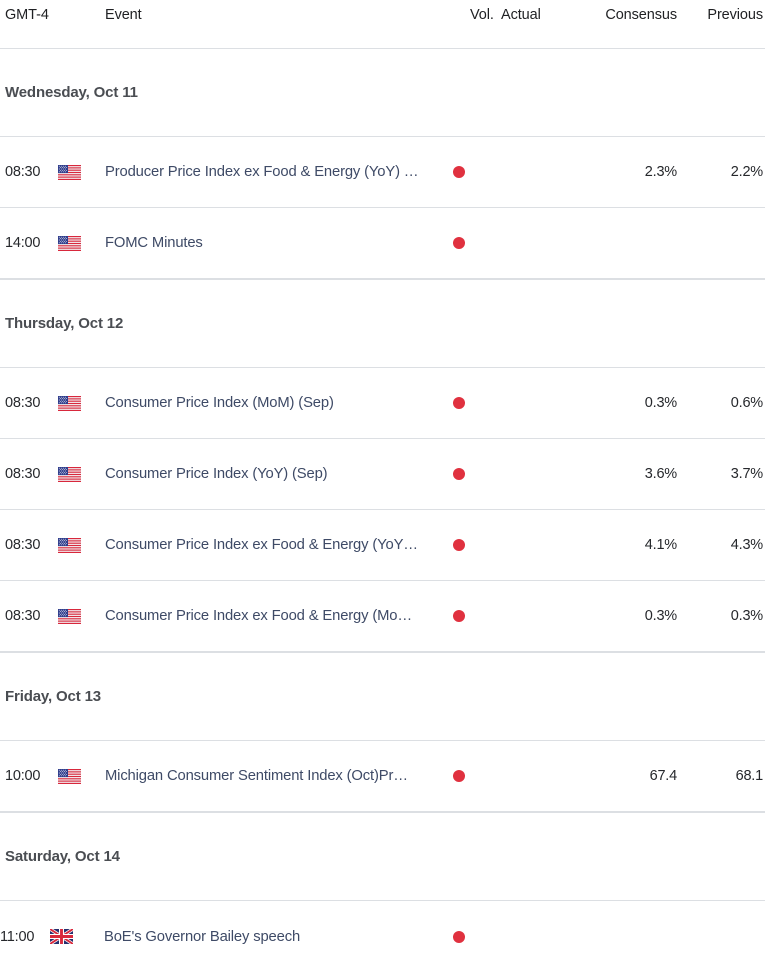  I want to click on date-group-label: Thursday, Oct 12, so click(64, 323).